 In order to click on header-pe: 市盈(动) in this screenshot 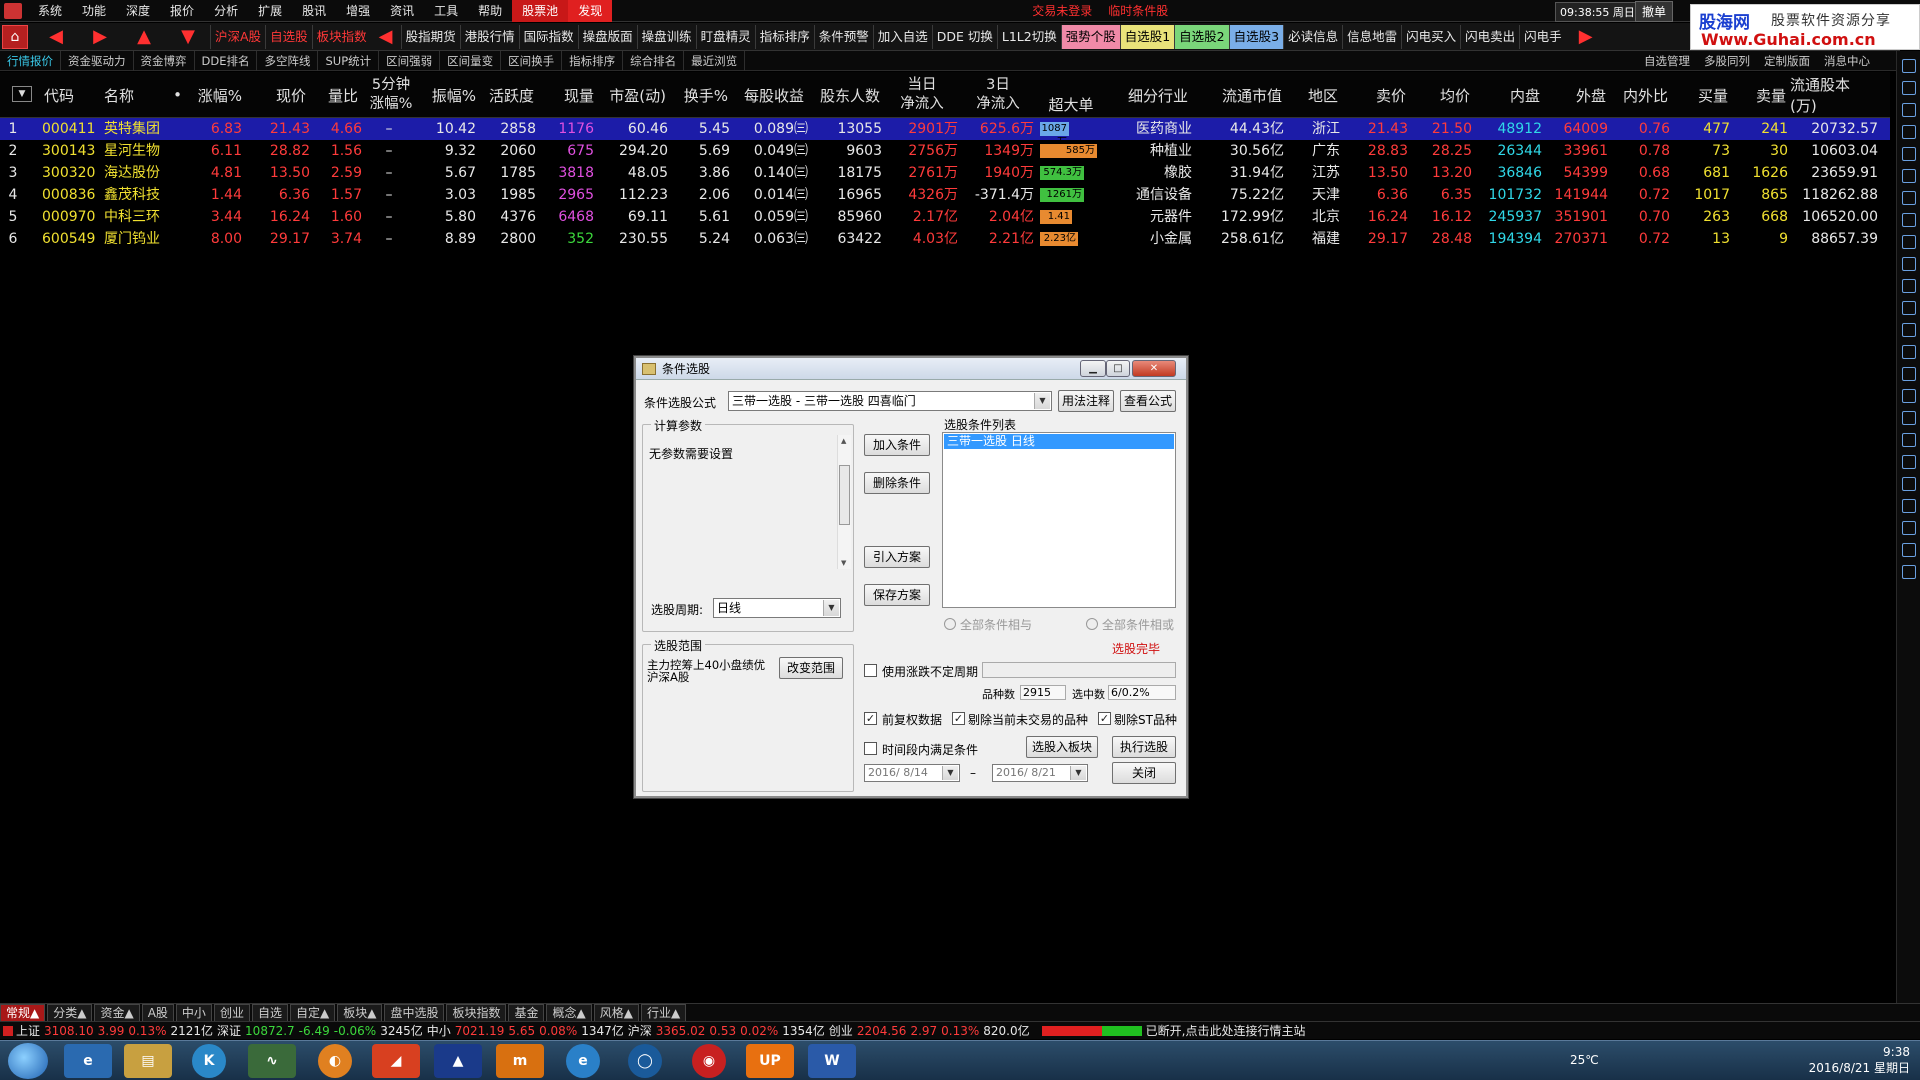, I will do `click(634, 95)`.